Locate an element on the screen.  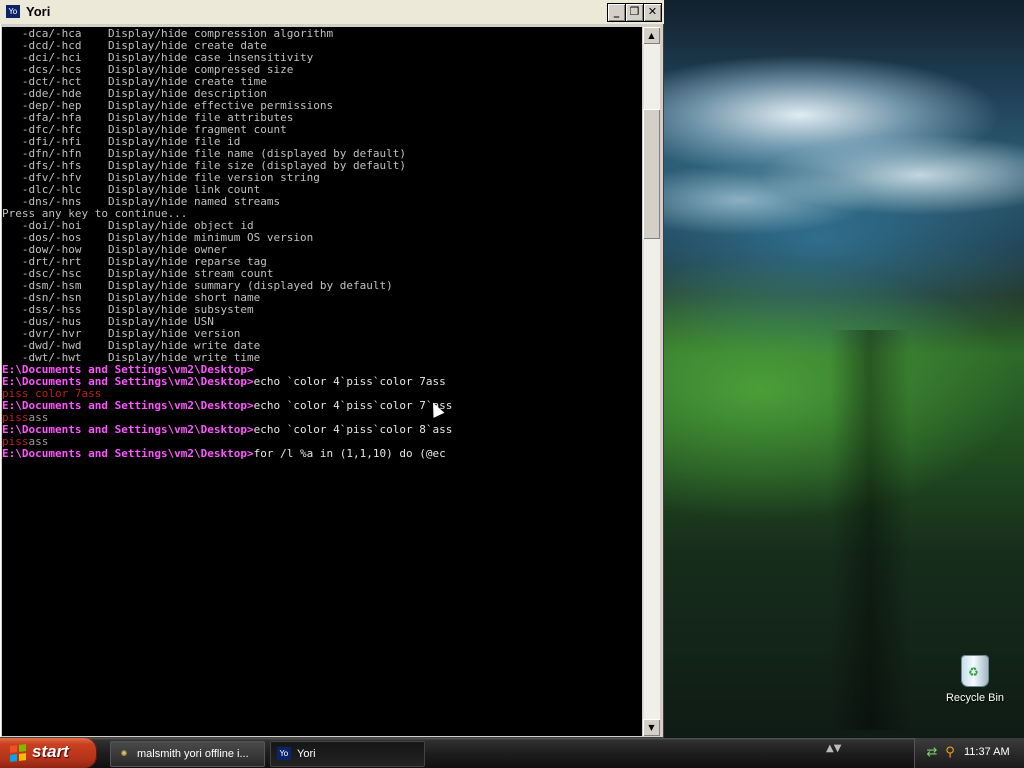
system-tray: ⇄ ⚲ 11:37 AM is located at coordinates (969, 753).